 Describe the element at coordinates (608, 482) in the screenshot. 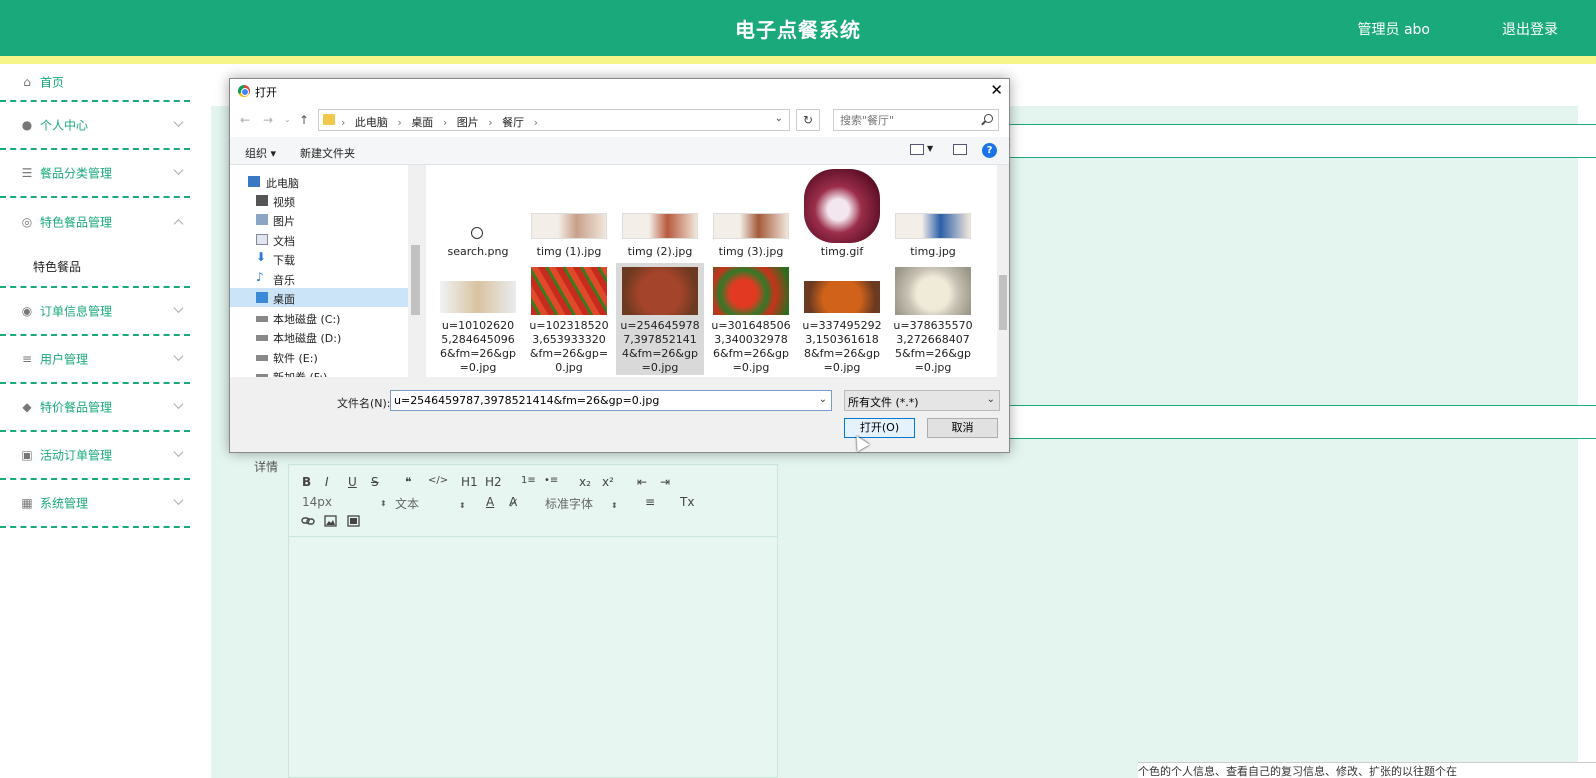

I see `superscript-button: x²` at that location.